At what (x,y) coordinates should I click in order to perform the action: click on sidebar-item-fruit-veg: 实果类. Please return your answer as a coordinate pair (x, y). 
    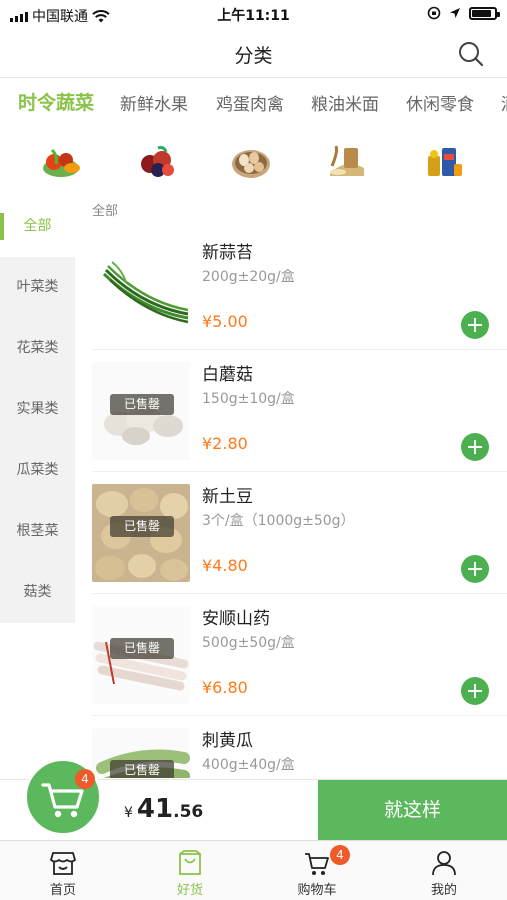
    Looking at the image, I should click on (37, 409).